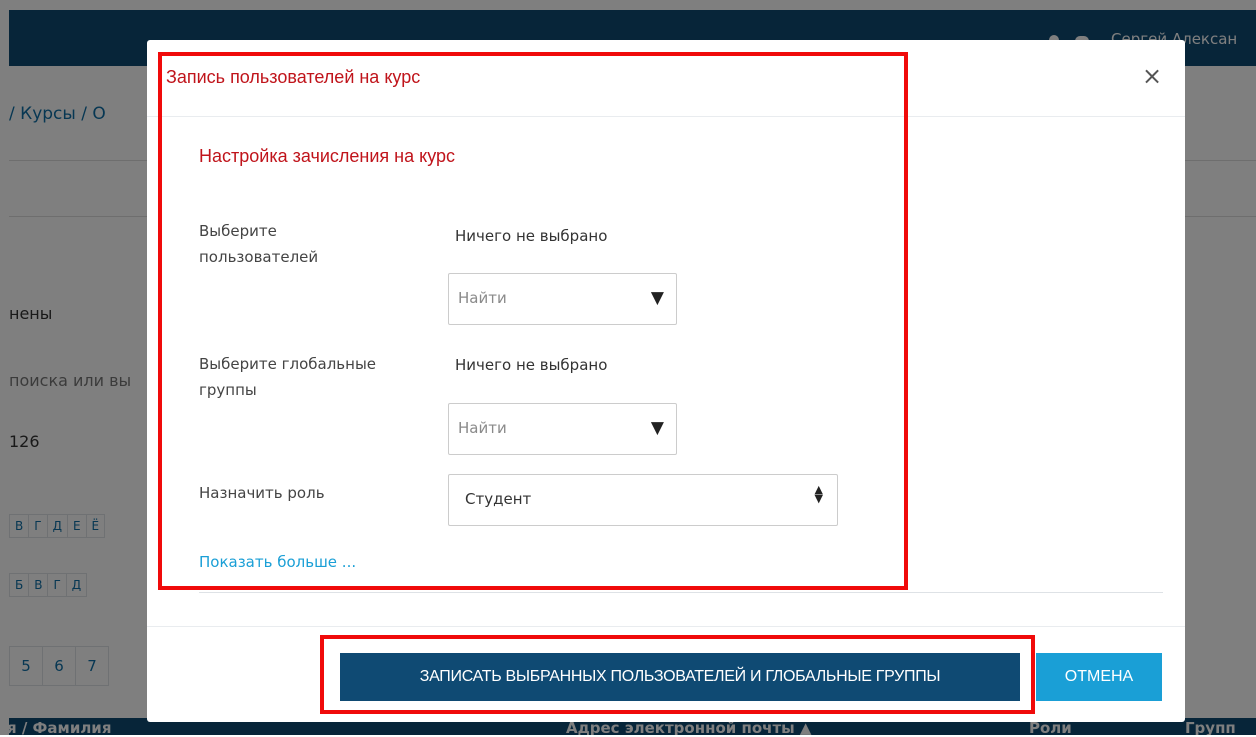  What do you see at coordinates (677, 674) in the screenshot?
I see `highlight-box-buttons` at bounding box center [677, 674].